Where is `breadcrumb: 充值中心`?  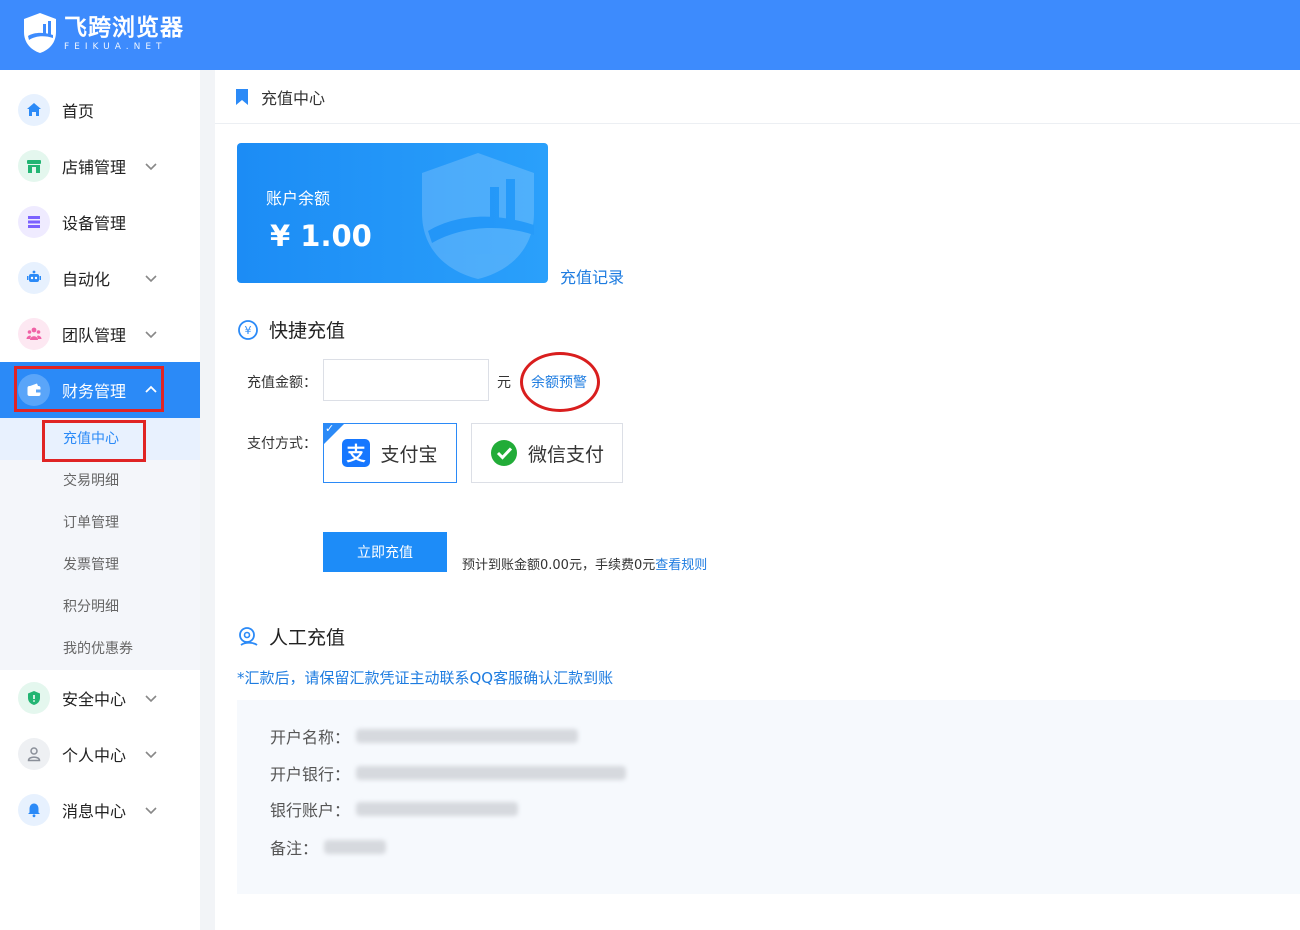 breadcrumb: 充值中心 is located at coordinates (757, 97).